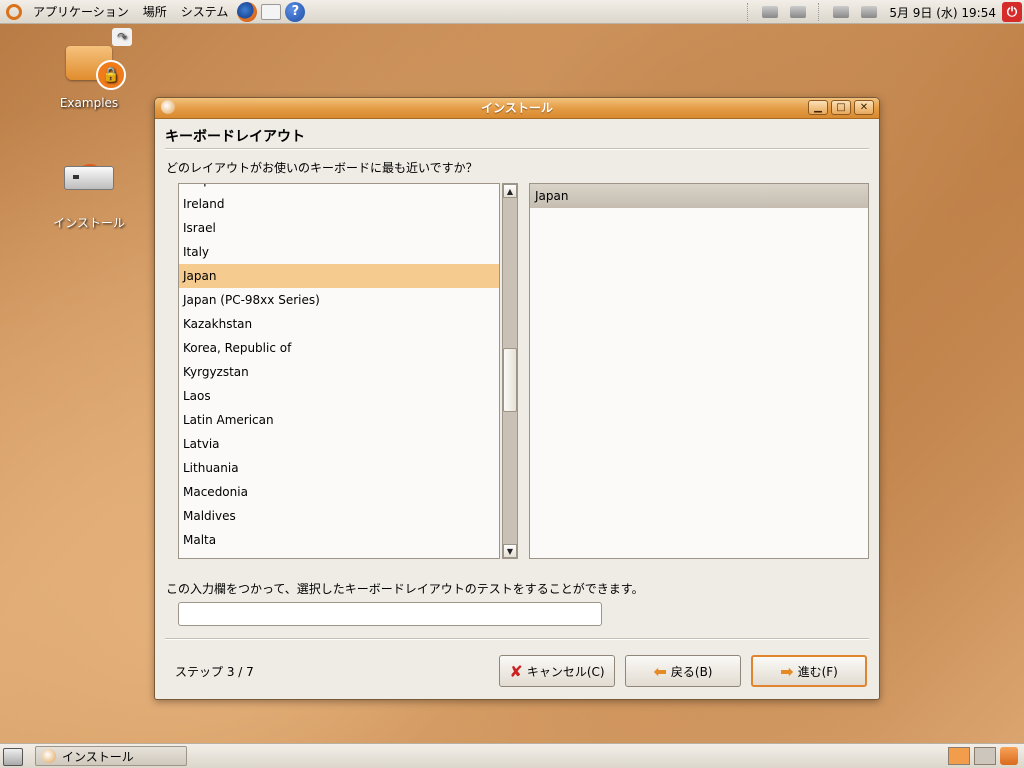  I want to click on test-input-label: この入力欄をつかって、選択したキーボードレイアウトのテストをすることができます。, so click(405, 589).